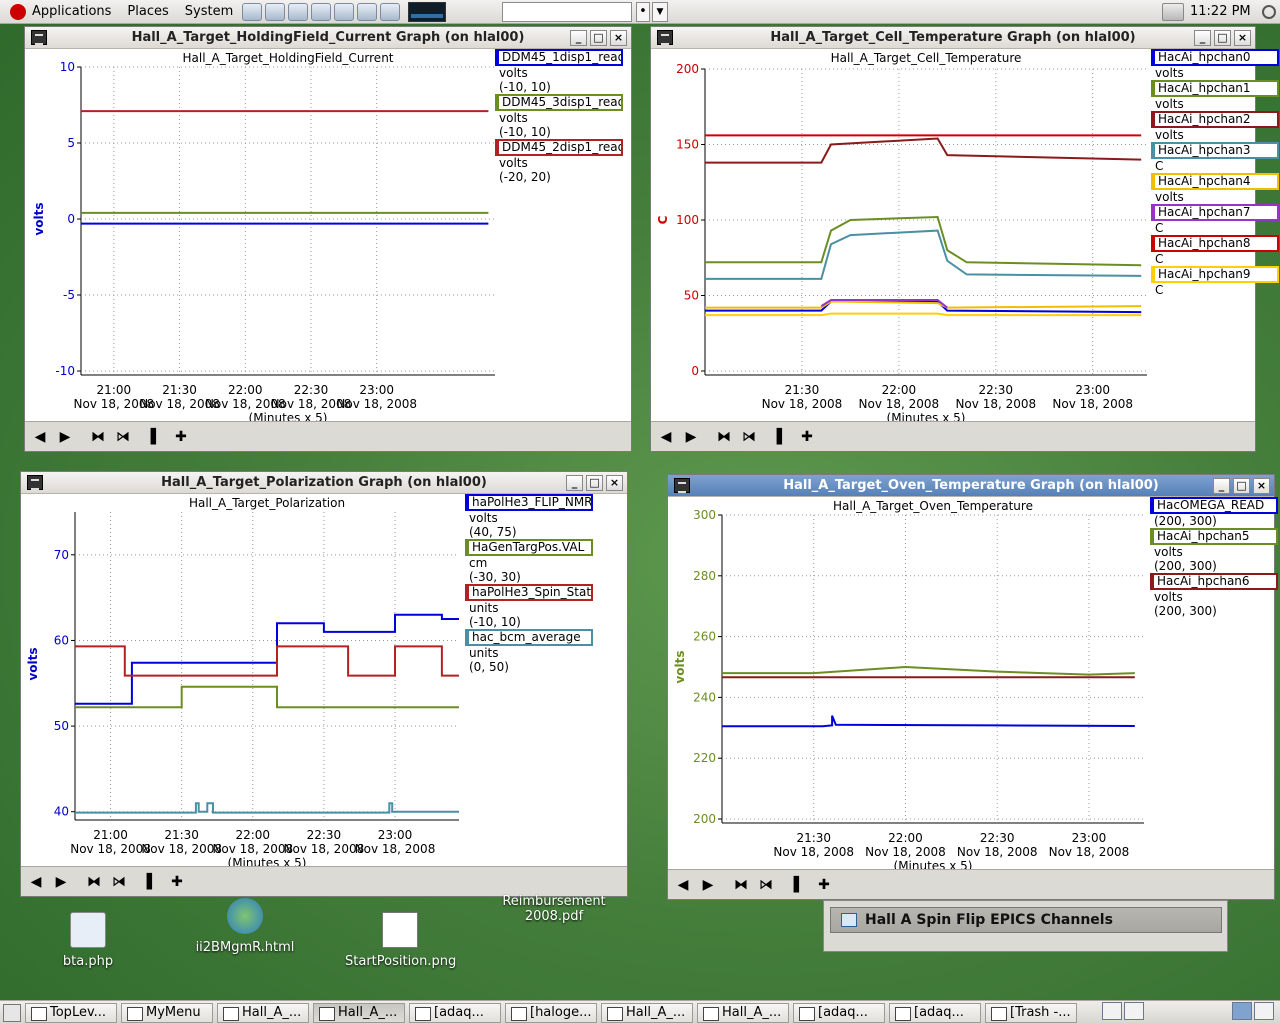 The image size is (1280, 1024). Describe the element at coordinates (1214, 505) in the screenshot. I see `legend-entry: HacOMEGA_READ` at that location.